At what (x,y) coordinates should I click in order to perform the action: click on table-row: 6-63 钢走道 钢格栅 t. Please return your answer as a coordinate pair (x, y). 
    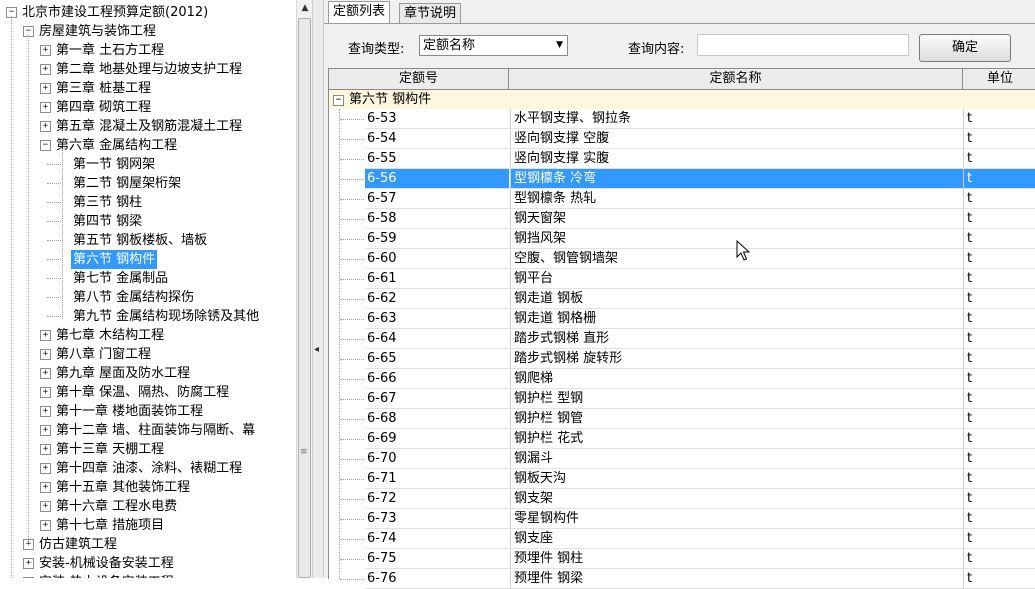
    Looking at the image, I should click on (682, 319).